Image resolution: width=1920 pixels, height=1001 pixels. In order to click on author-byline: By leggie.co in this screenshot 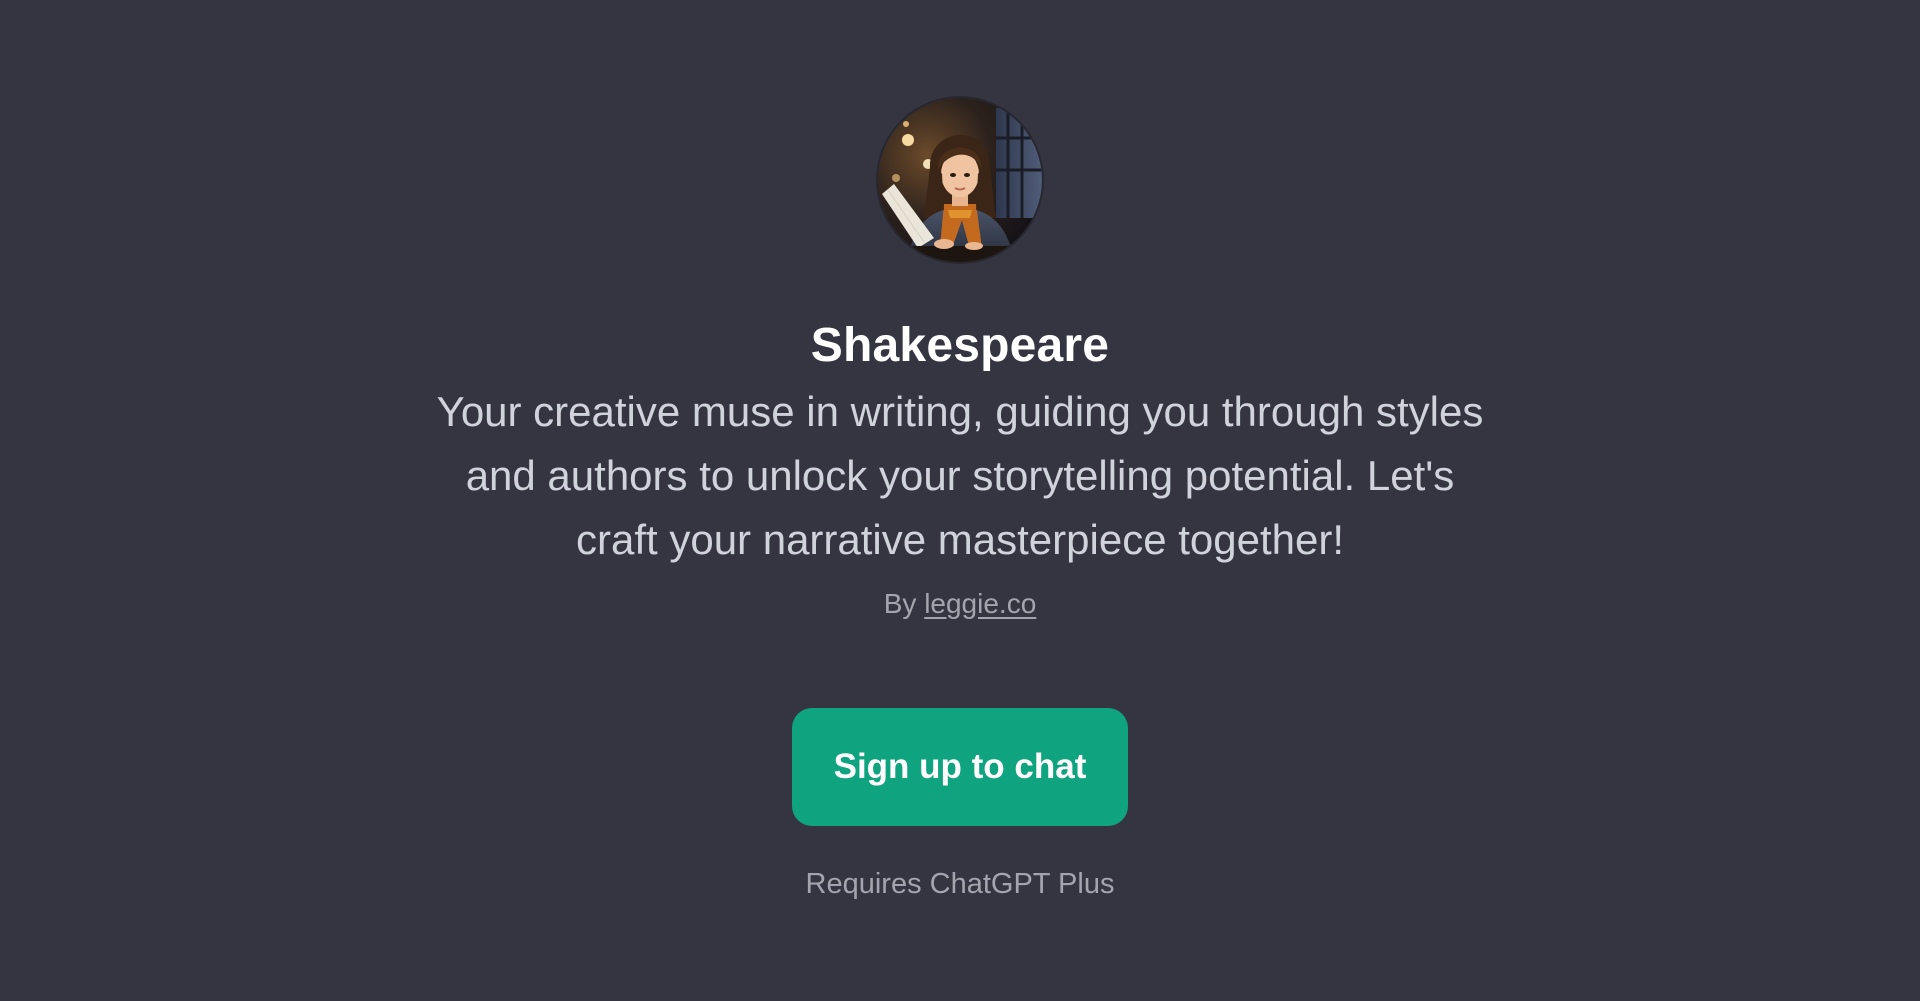, I will do `click(960, 604)`.